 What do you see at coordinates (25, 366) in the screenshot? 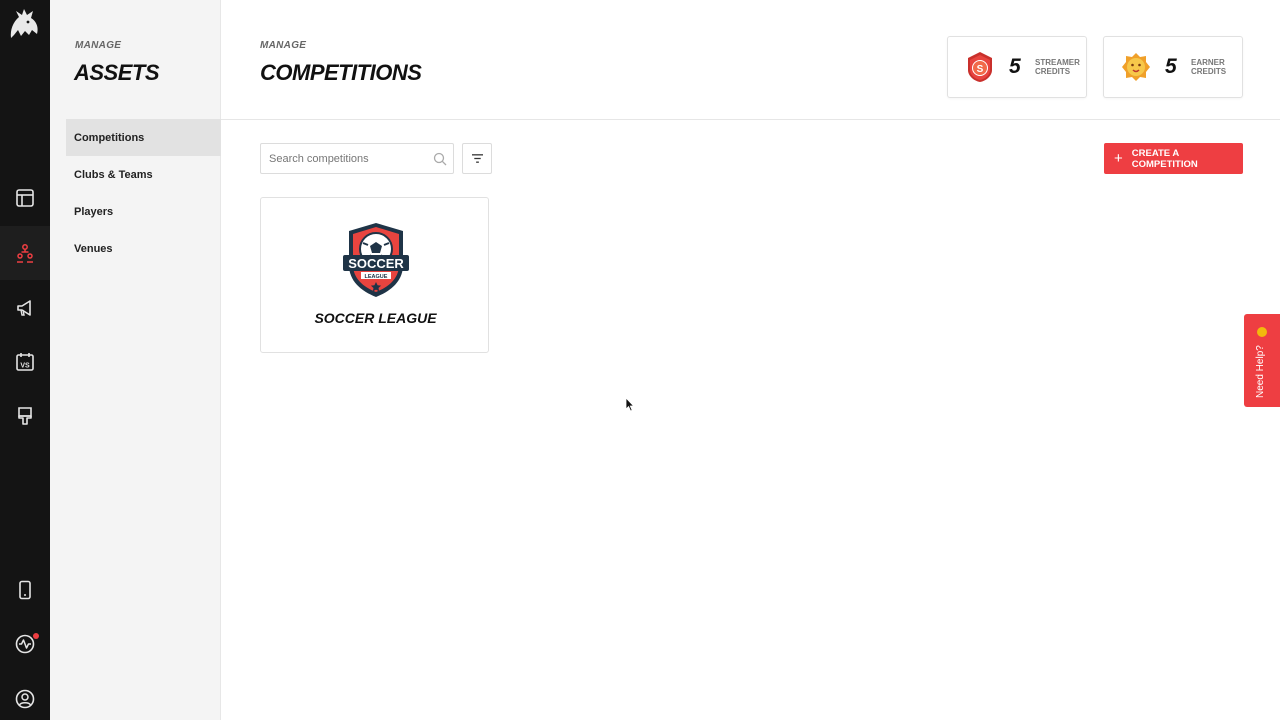
I see `svg-text: VS` at bounding box center [25, 366].